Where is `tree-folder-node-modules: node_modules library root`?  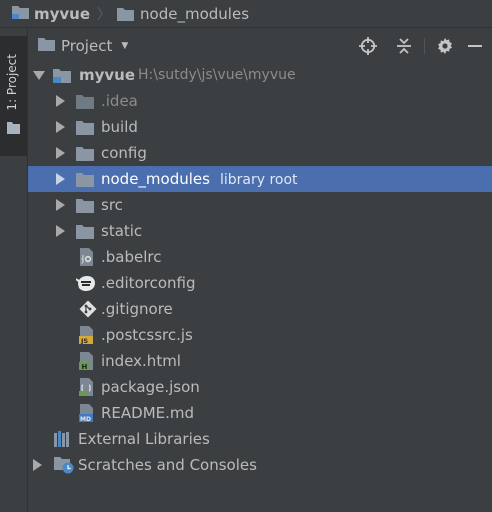
tree-folder-node-modules: node_modules library root is located at coordinates (260, 179).